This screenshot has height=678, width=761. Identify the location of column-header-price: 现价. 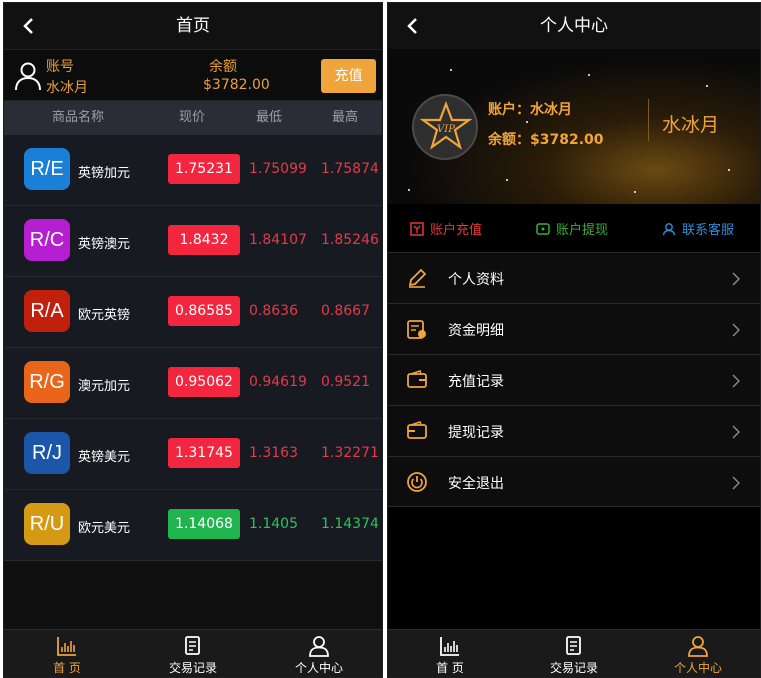
(192, 117).